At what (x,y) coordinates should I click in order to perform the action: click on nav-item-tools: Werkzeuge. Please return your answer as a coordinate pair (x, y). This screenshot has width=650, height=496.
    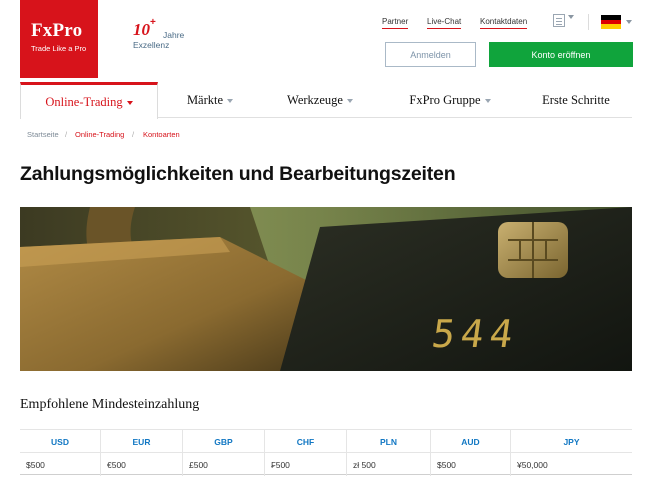
    Looking at the image, I should click on (320, 100).